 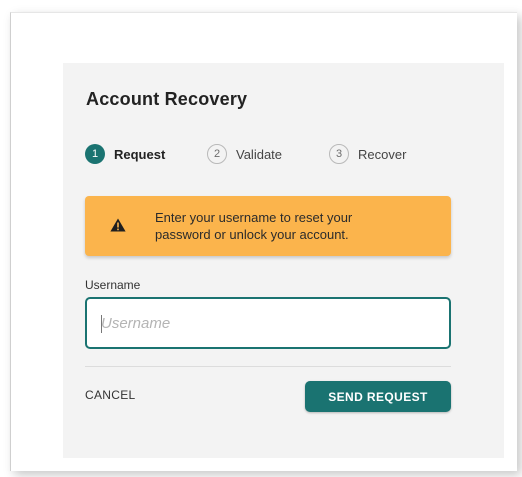 I want to click on username-field-wrapper, so click(x=268, y=323).